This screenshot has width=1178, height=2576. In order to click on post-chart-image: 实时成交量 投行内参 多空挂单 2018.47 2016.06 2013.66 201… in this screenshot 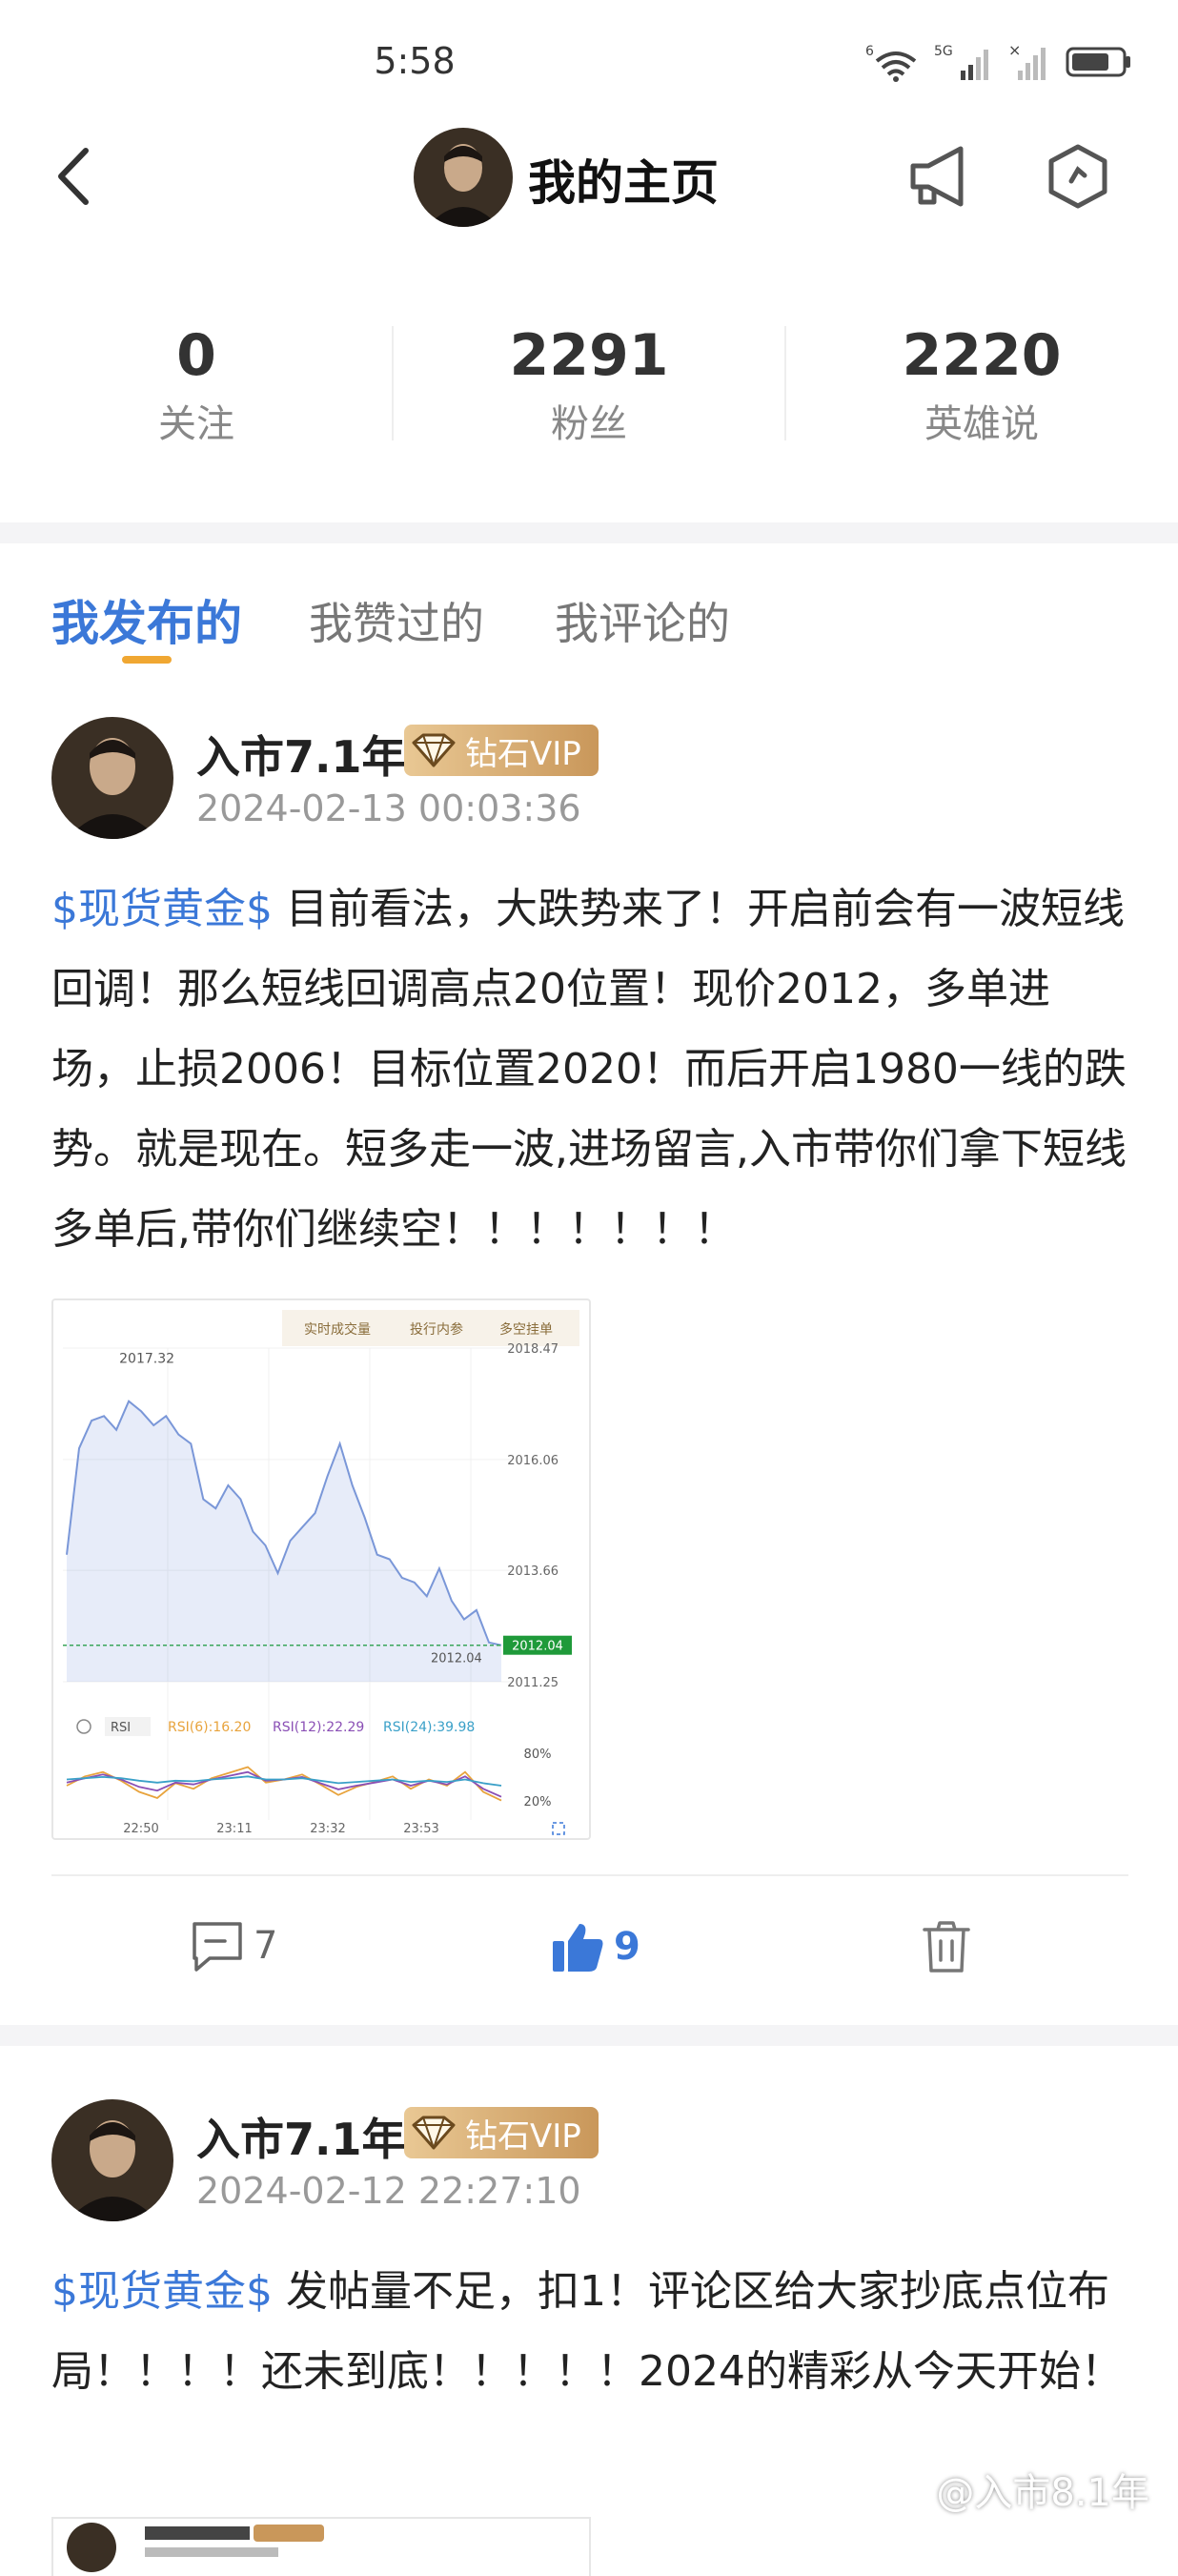, I will do `click(321, 1569)`.